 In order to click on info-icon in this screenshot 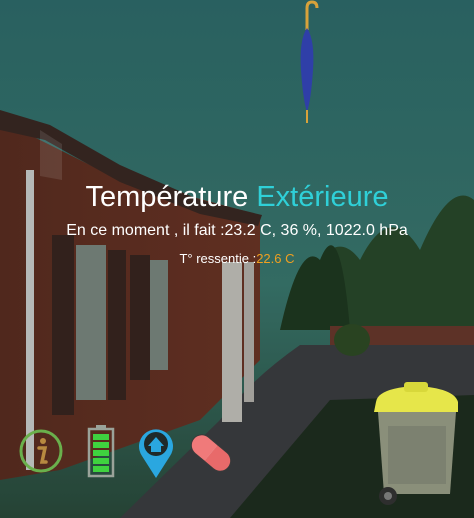, I will do `click(41, 451)`.